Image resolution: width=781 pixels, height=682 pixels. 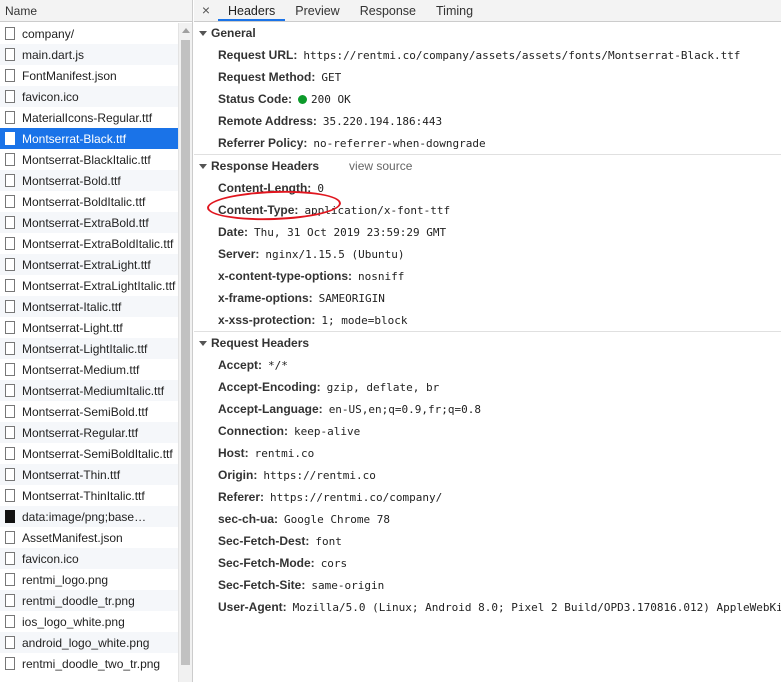 What do you see at coordinates (487, 365) in the screenshot?
I see `header-row: Accept: */*` at bounding box center [487, 365].